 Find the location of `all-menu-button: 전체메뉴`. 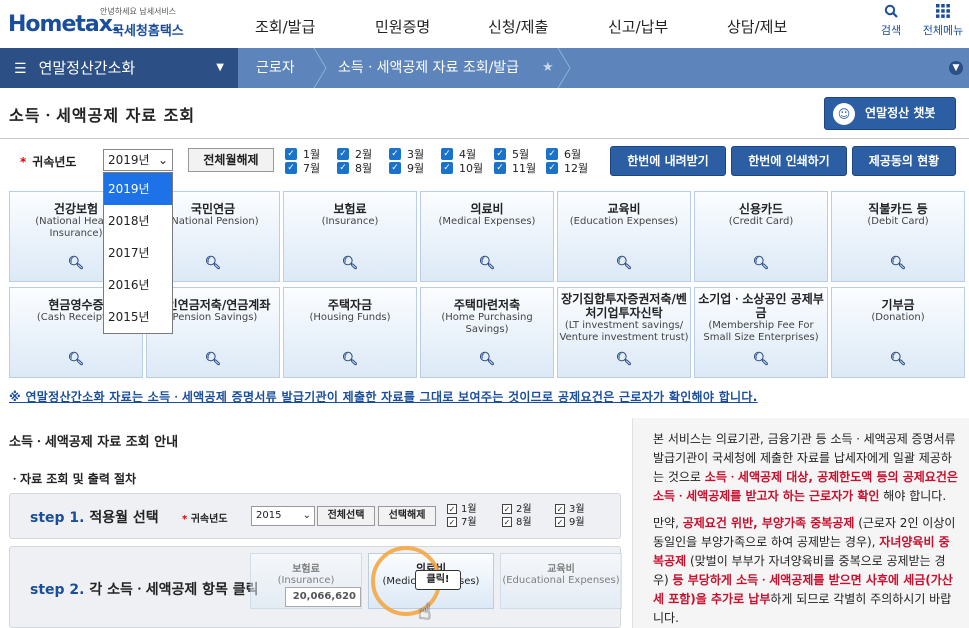

all-menu-button: 전체메뉴 is located at coordinates (943, 21).